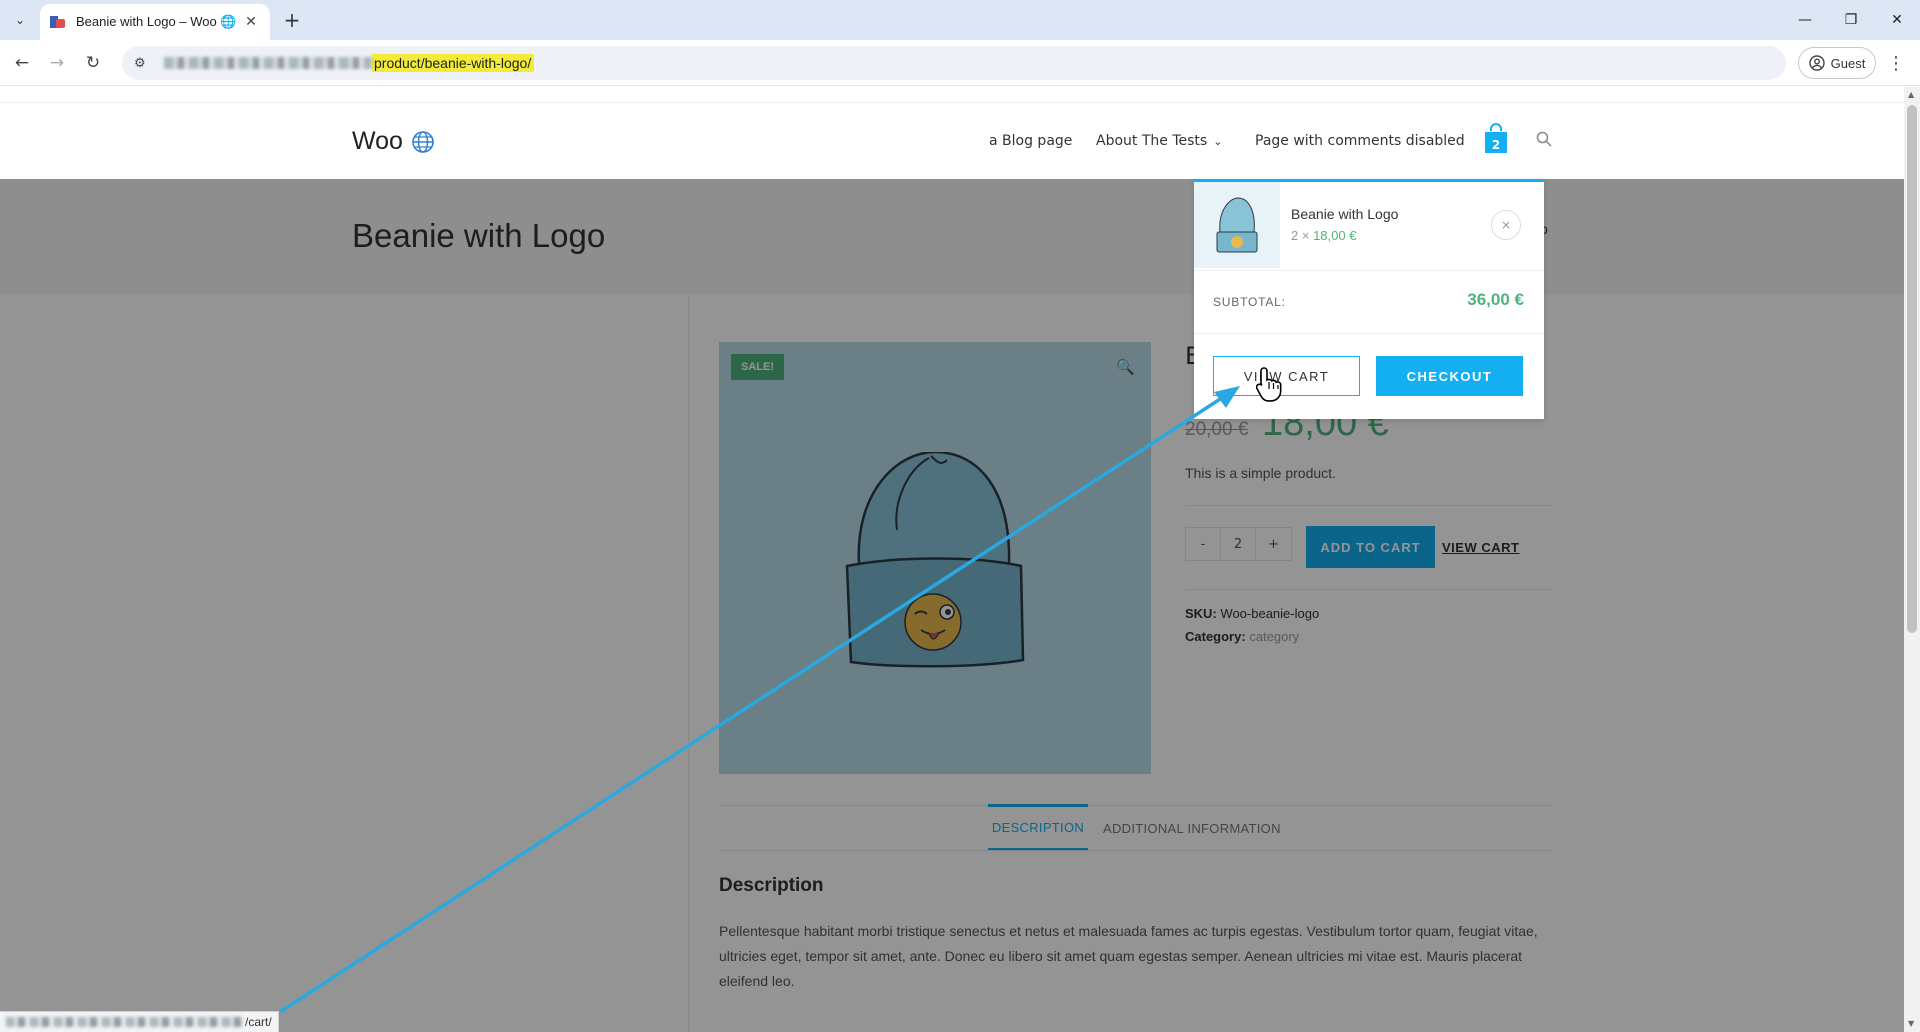 This screenshot has width=1920, height=1032. I want to click on forward-arrow-icon: →, so click(57, 63).